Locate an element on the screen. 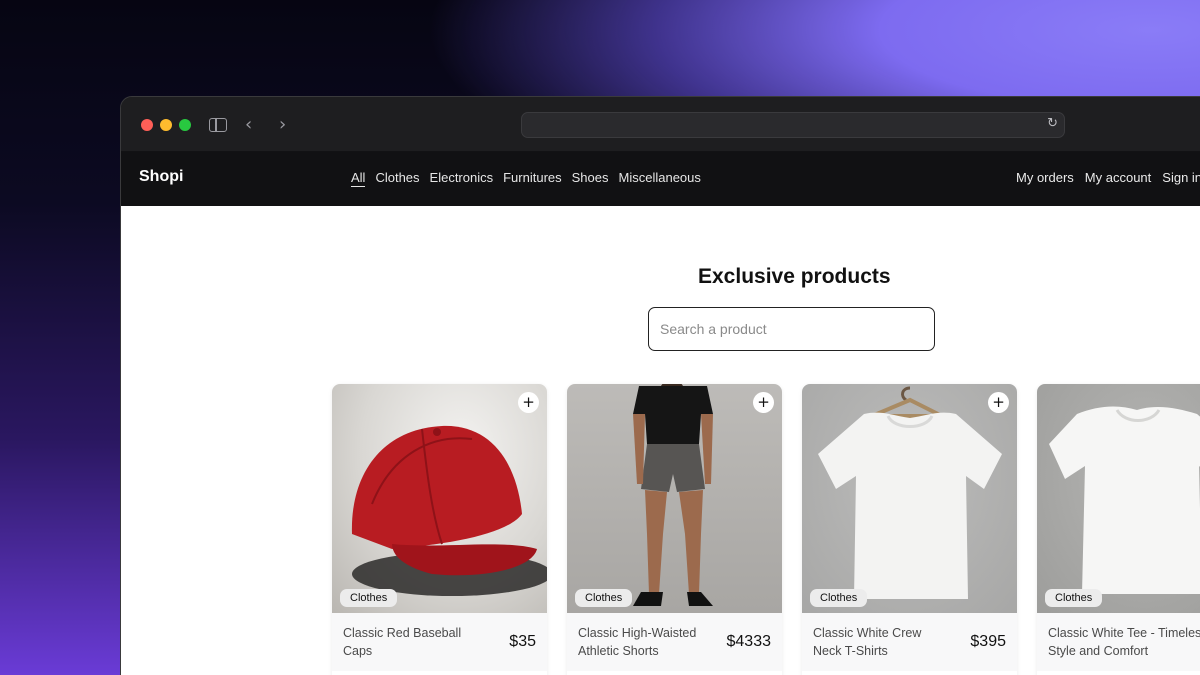 This screenshot has height=675, width=1200. reload-icon: ↻ is located at coordinates (1052, 123).